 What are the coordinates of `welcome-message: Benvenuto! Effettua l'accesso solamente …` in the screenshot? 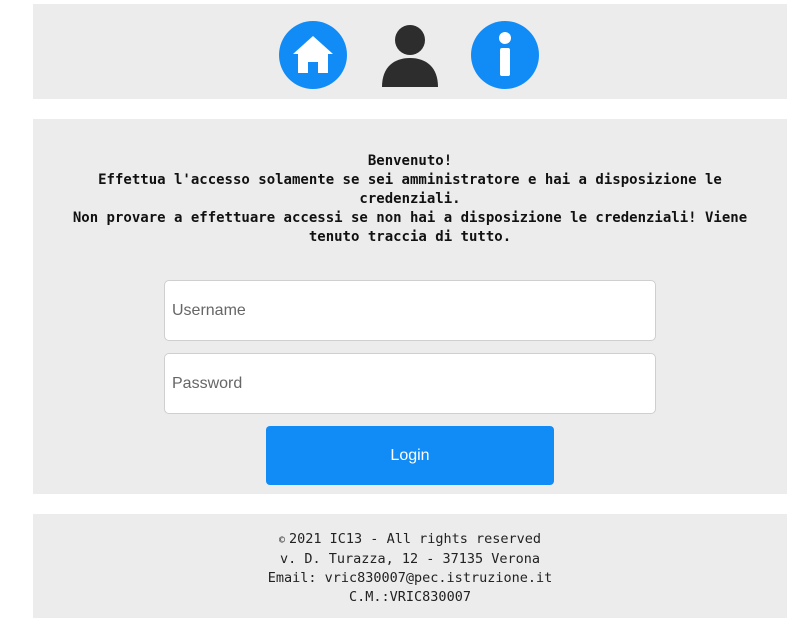 It's located at (410, 199).